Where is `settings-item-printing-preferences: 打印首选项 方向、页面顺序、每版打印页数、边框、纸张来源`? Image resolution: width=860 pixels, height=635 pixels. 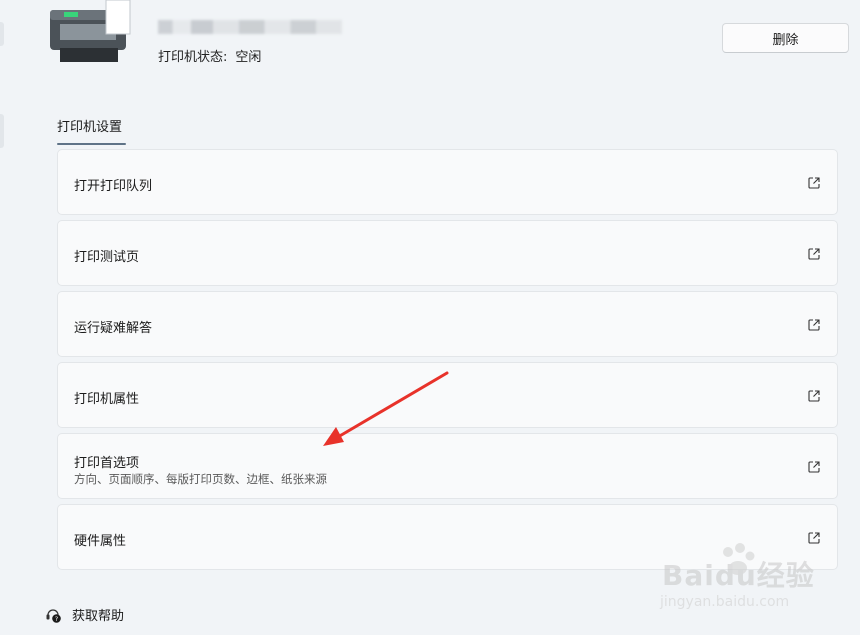 settings-item-printing-preferences: 打印首选项 方向、页面顺序、每版打印页数、边框、纸张来源 is located at coordinates (447, 466).